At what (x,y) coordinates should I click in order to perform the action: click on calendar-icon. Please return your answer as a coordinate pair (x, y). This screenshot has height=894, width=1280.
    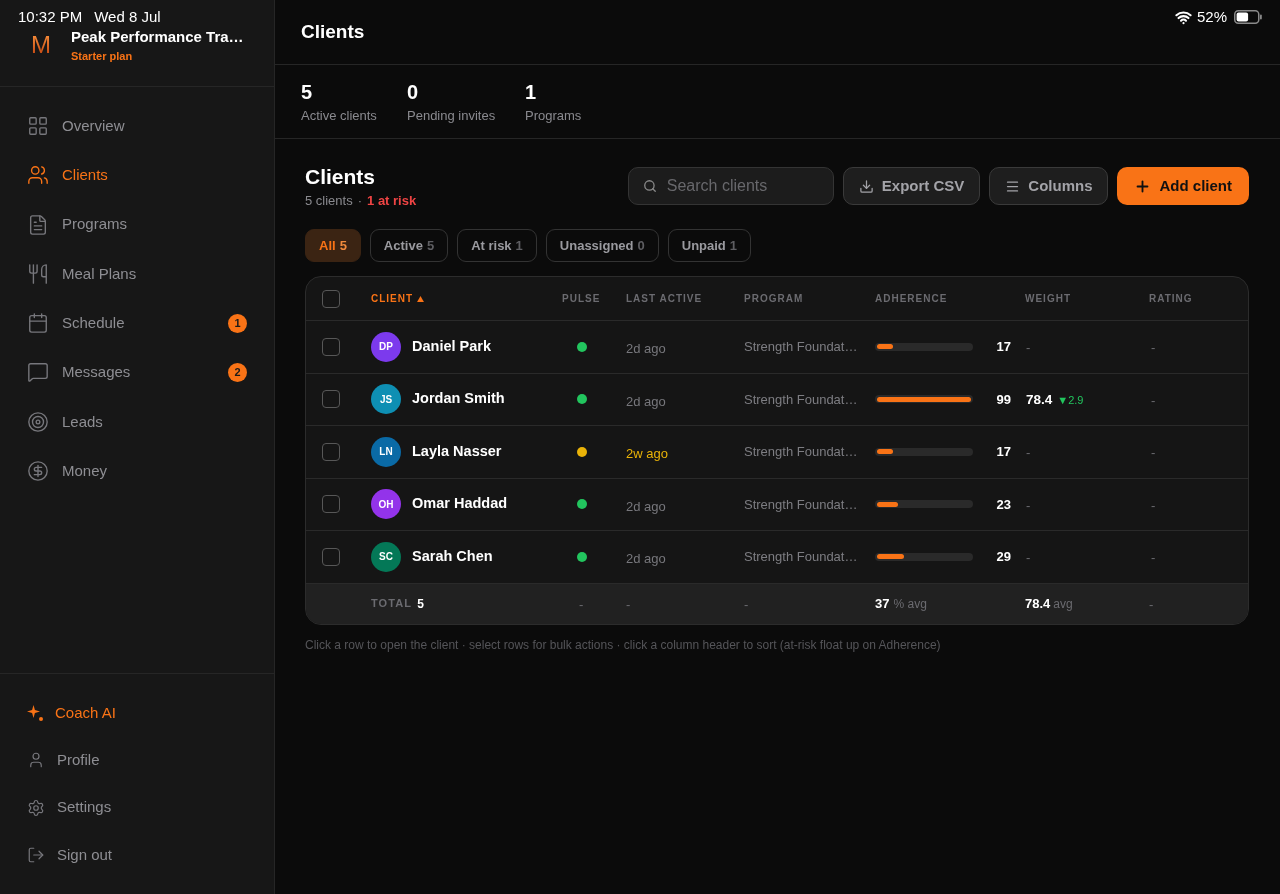
    Looking at the image, I should click on (38, 323).